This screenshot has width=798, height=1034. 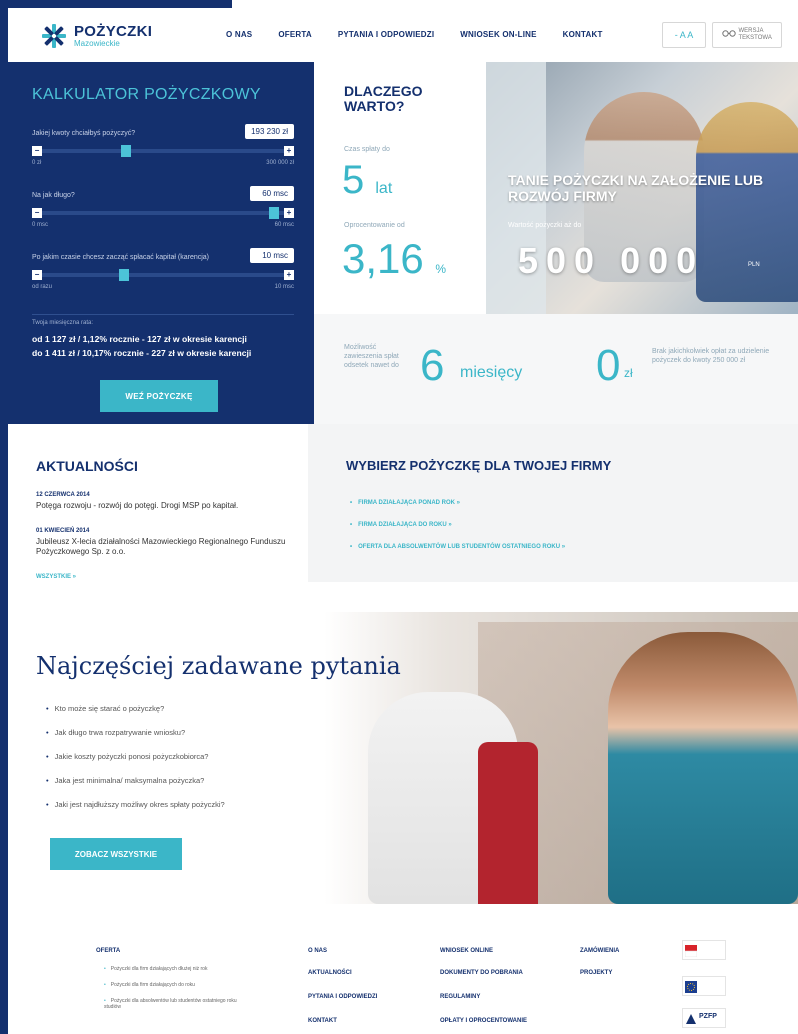 I want to click on logo-title: POŻYCZKI, so click(x=113, y=31).